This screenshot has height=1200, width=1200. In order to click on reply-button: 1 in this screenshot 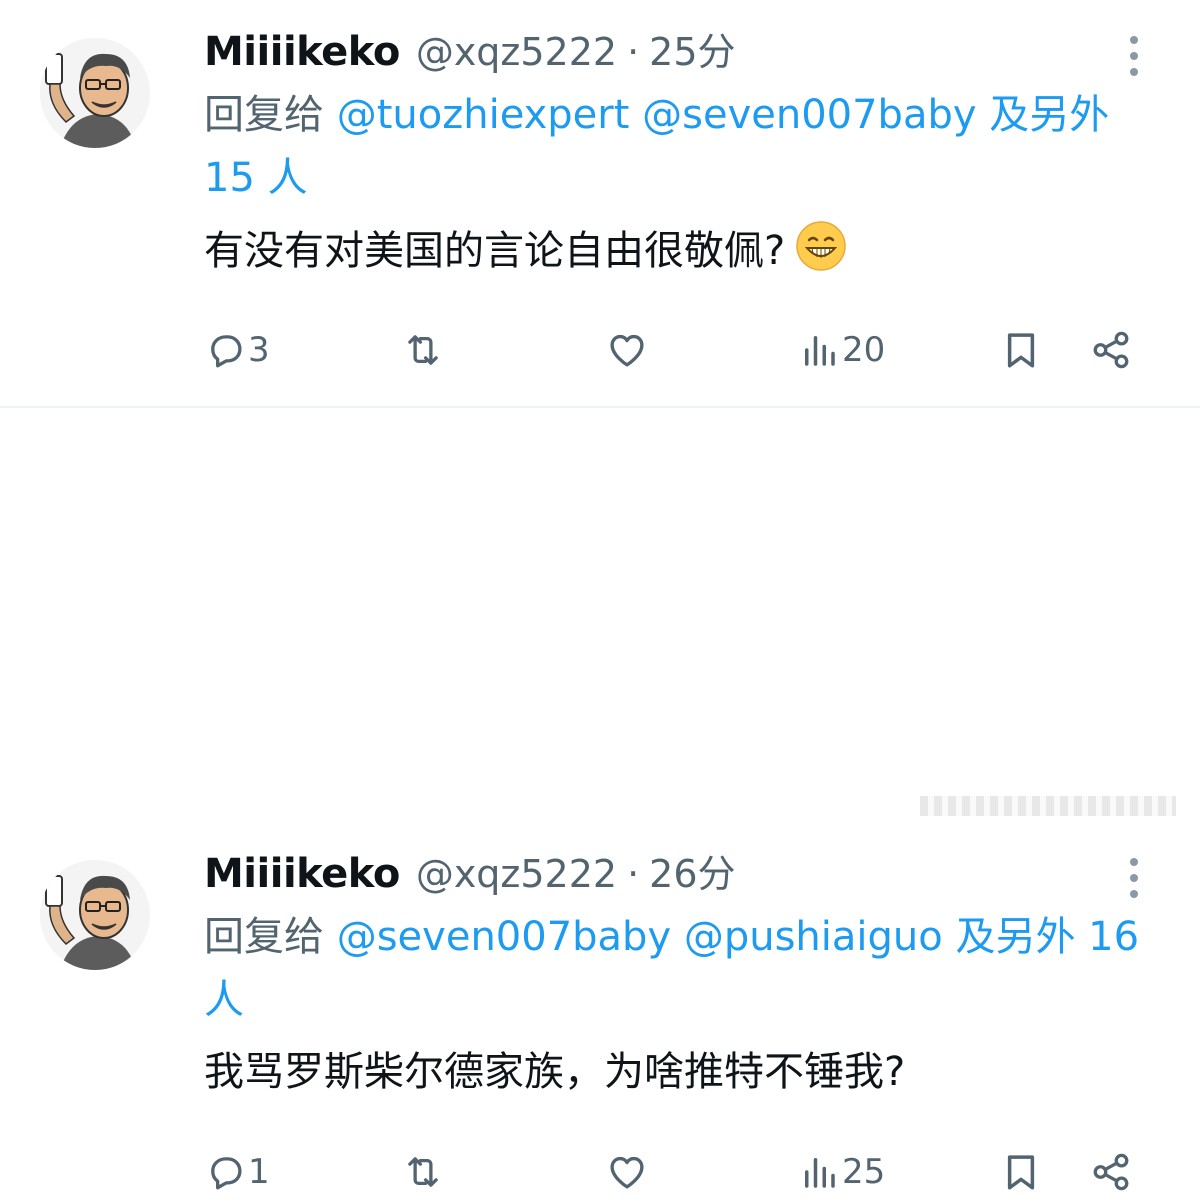, I will do `click(237, 1172)`.